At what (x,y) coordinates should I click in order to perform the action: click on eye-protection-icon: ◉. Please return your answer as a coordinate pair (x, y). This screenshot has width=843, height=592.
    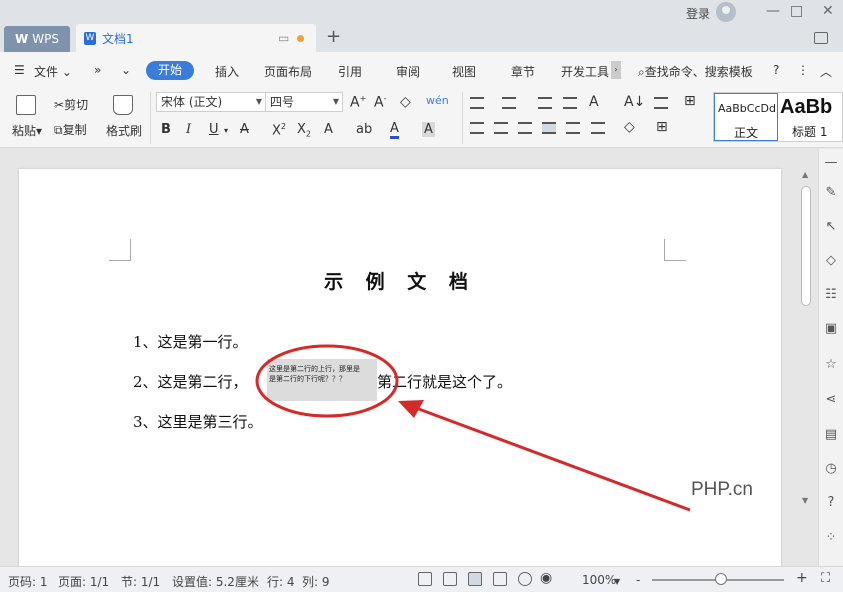
    Looking at the image, I should click on (546, 578).